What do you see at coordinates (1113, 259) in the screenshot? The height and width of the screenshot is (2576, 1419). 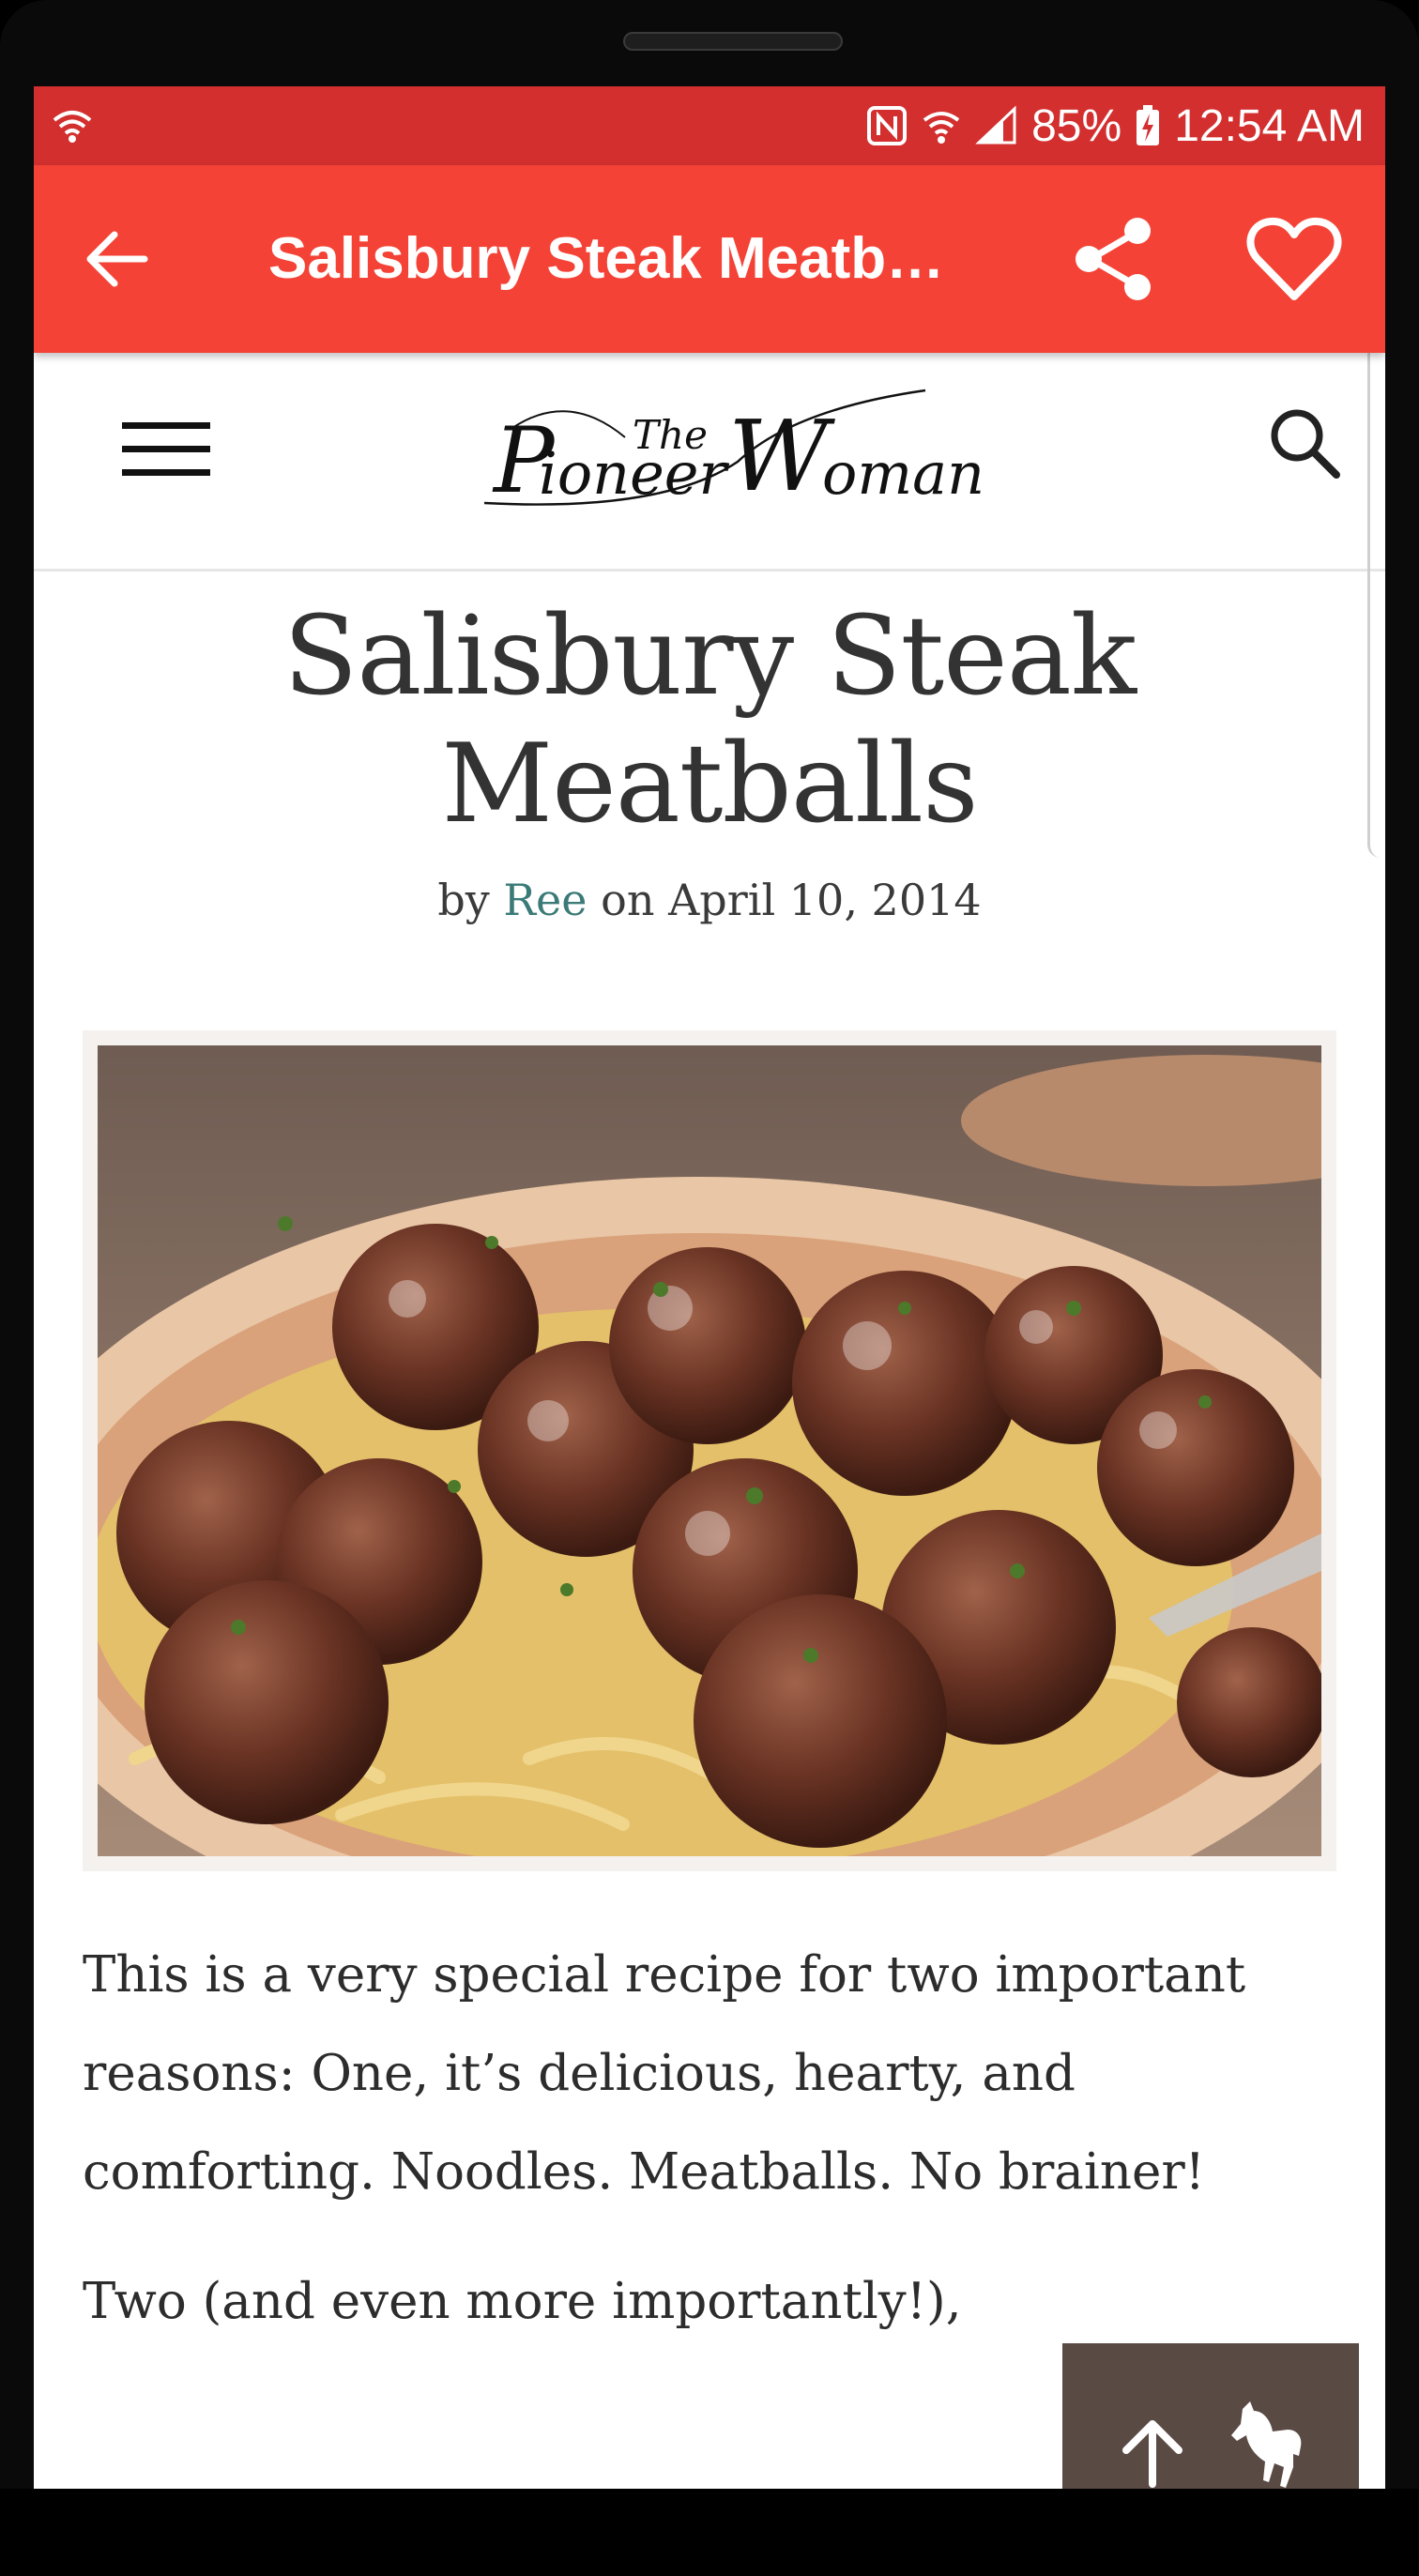 I see `share-icon` at bounding box center [1113, 259].